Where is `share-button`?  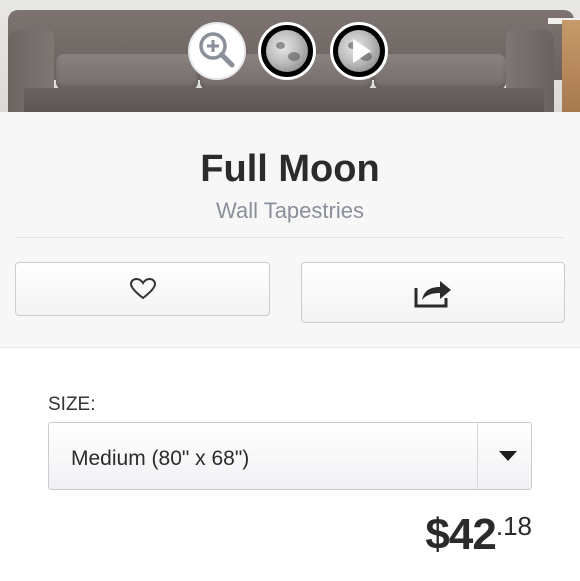 share-button is located at coordinates (433, 292).